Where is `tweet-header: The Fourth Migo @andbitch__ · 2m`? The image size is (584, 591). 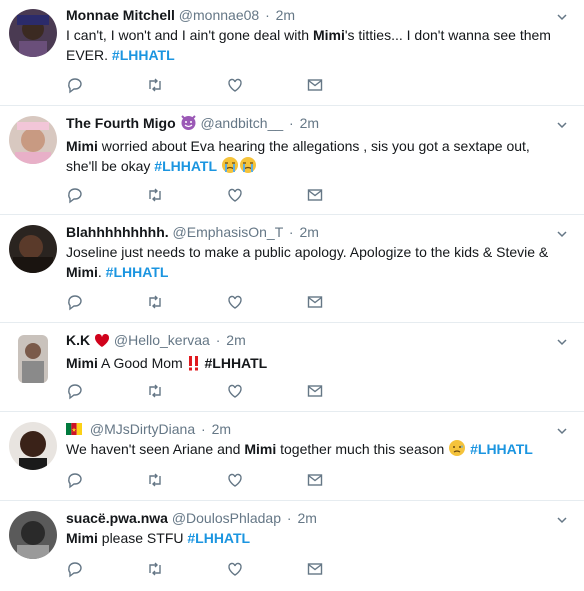
tweet-header: The Fourth Migo @andbitch__ · 2m is located at coordinates (310, 124).